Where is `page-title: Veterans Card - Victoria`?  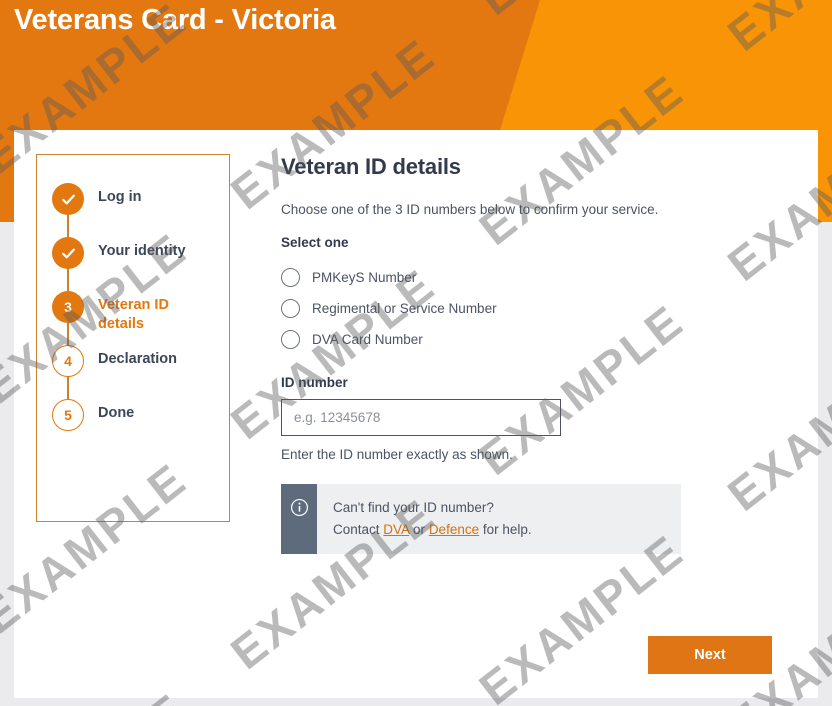
page-title: Veterans Card - Victoria is located at coordinates (175, 20).